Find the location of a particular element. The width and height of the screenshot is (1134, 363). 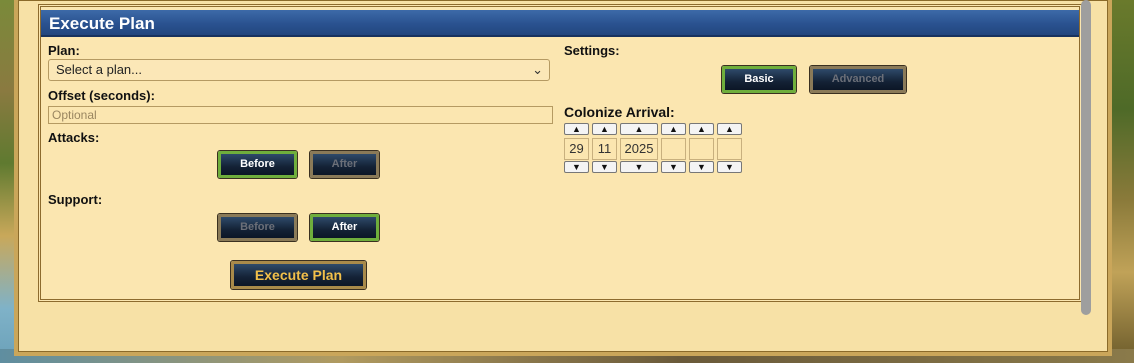

day-down-button: ▼ is located at coordinates (576, 167).